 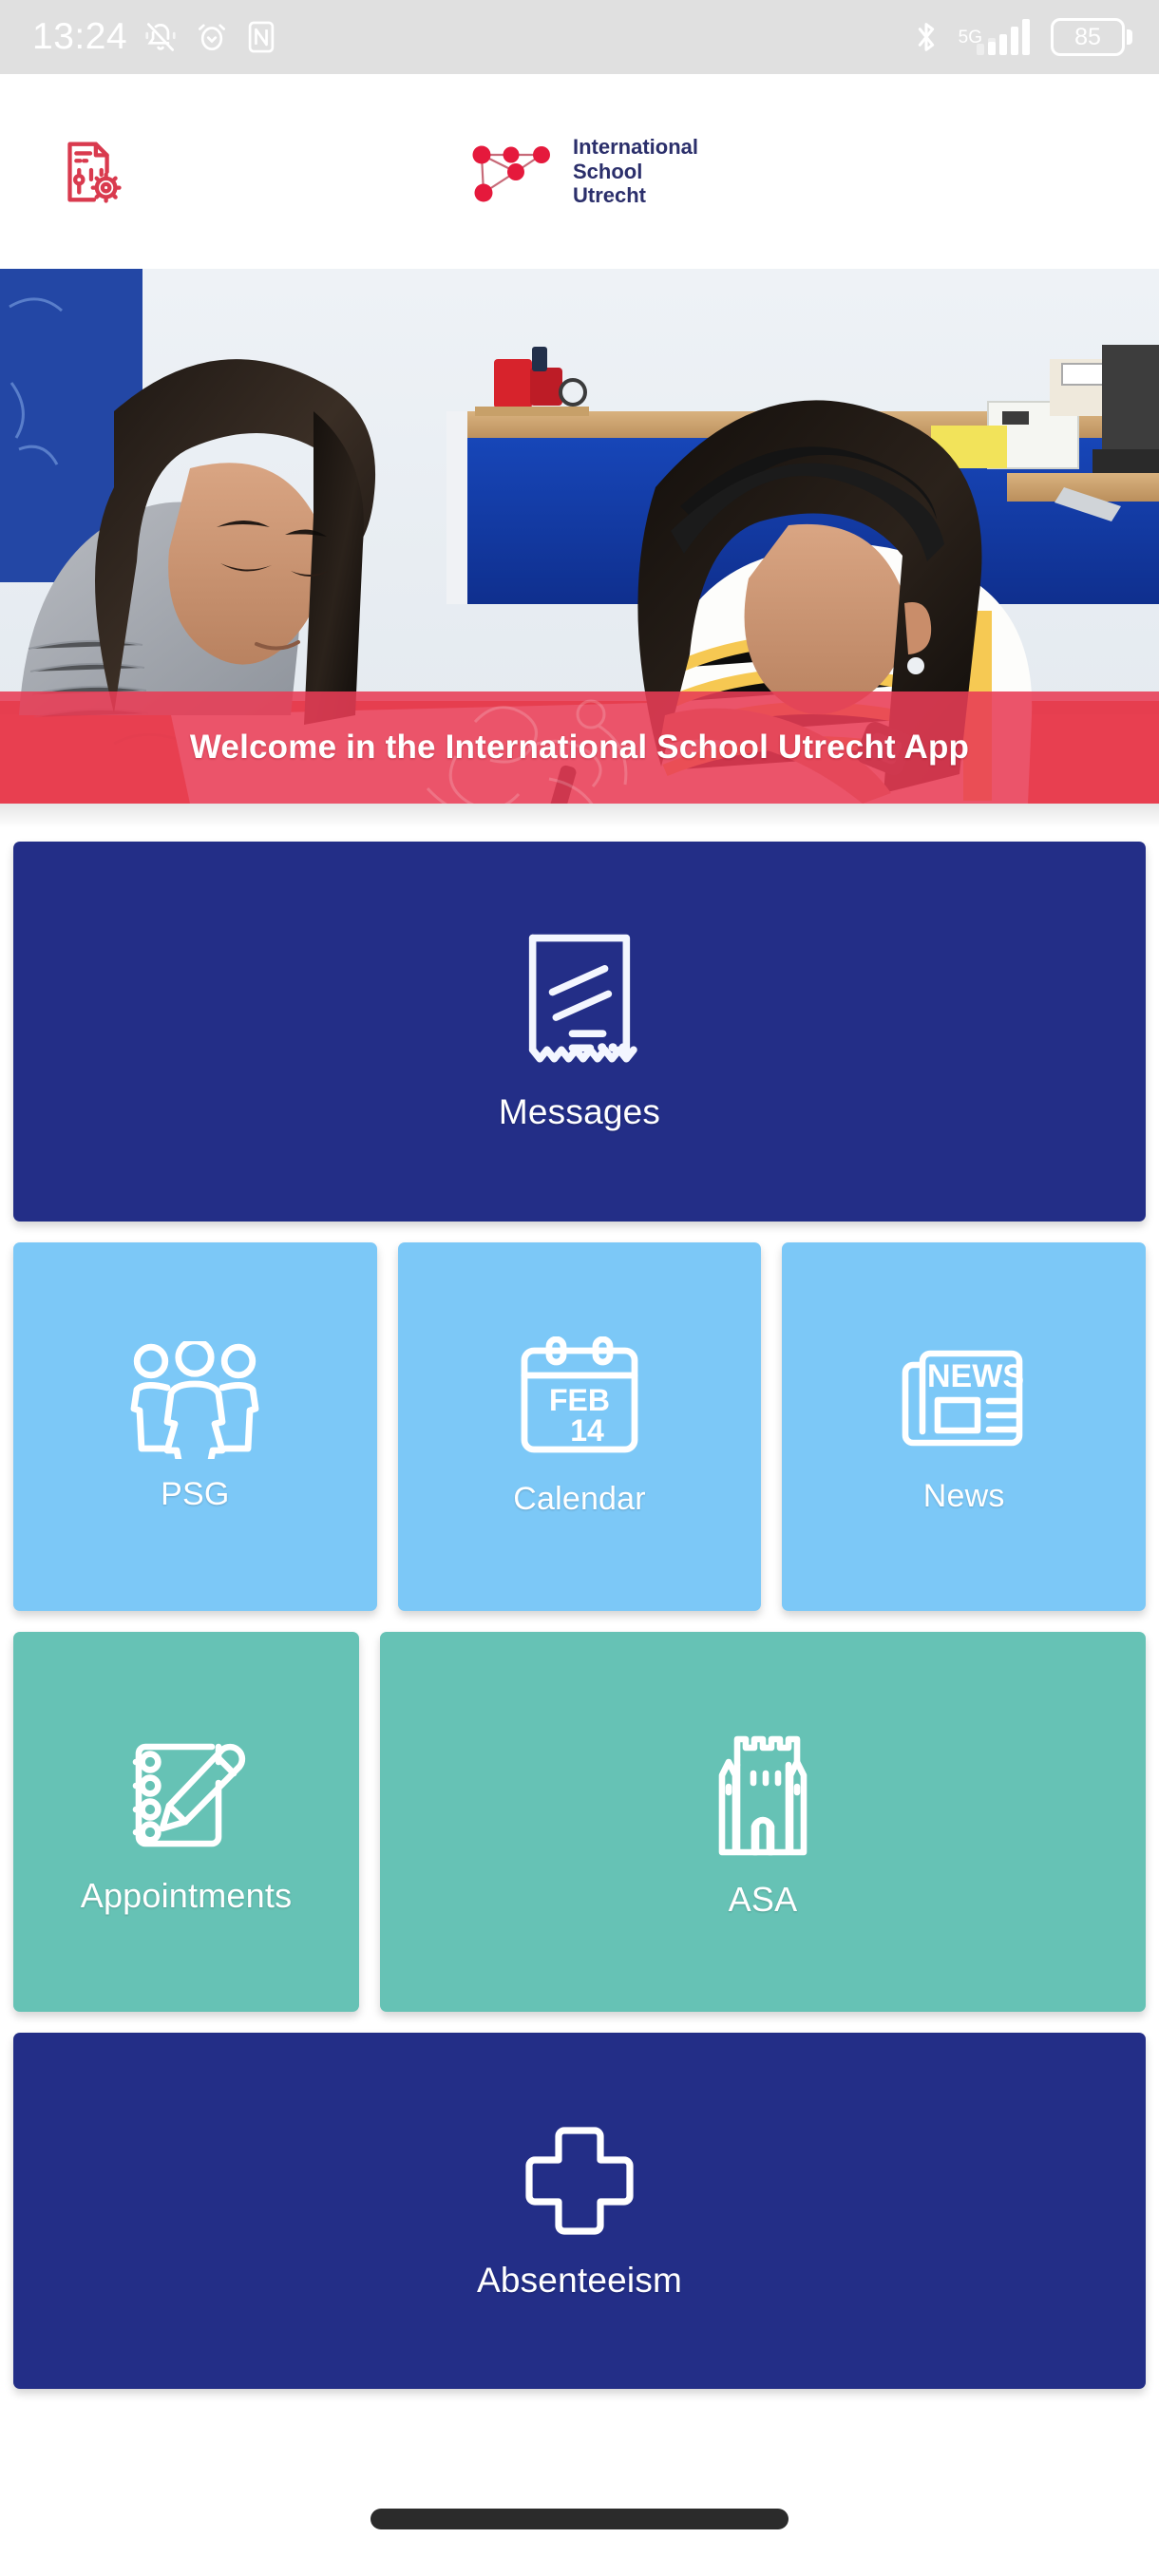 What do you see at coordinates (1003, 37) in the screenshot?
I see `signal-icon` at bounding box center [1003, 37].